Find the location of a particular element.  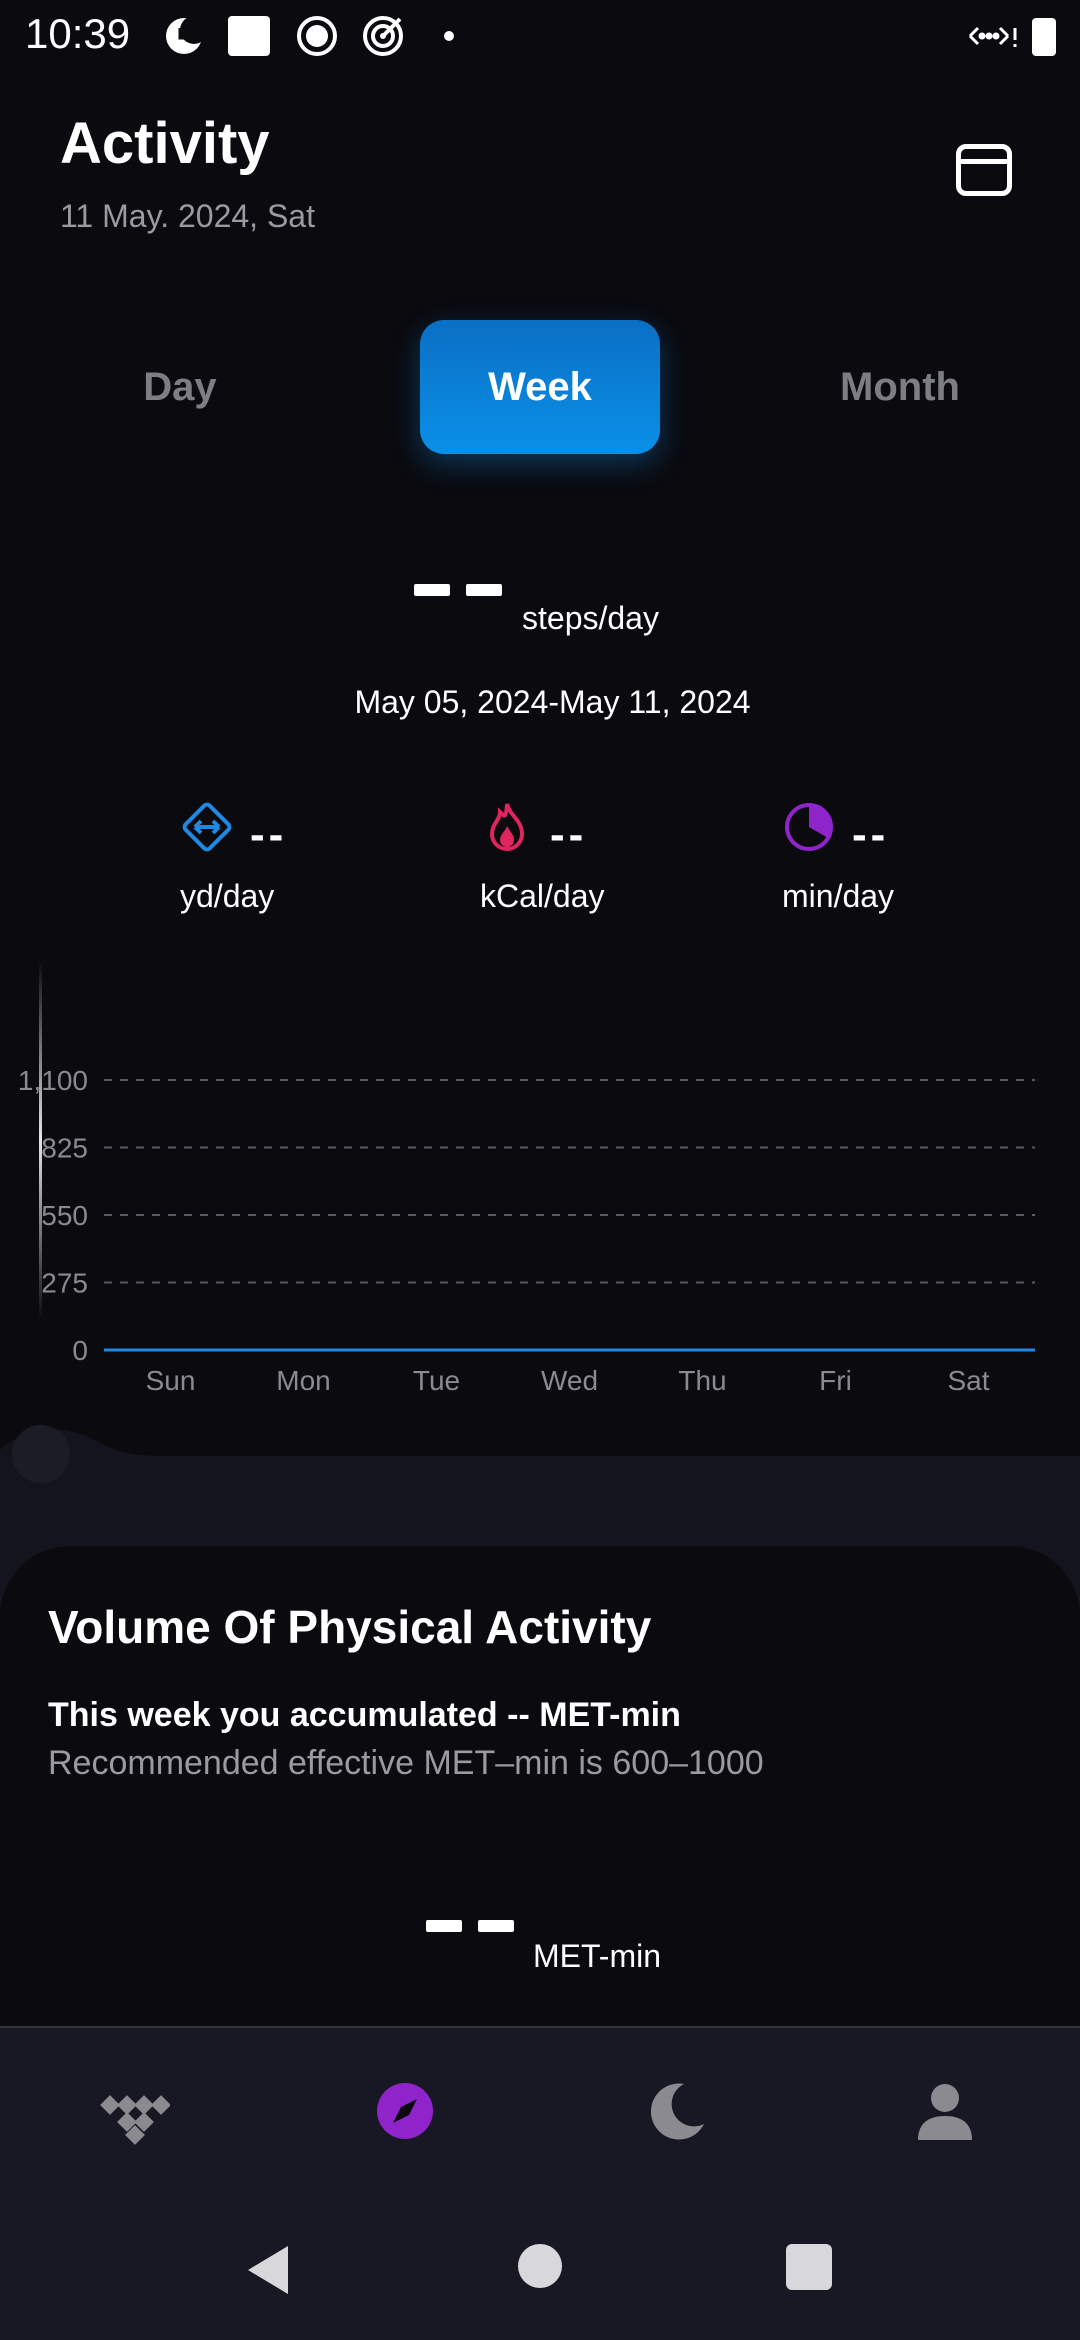

recents-icon is located at coordinates (809, 2267).